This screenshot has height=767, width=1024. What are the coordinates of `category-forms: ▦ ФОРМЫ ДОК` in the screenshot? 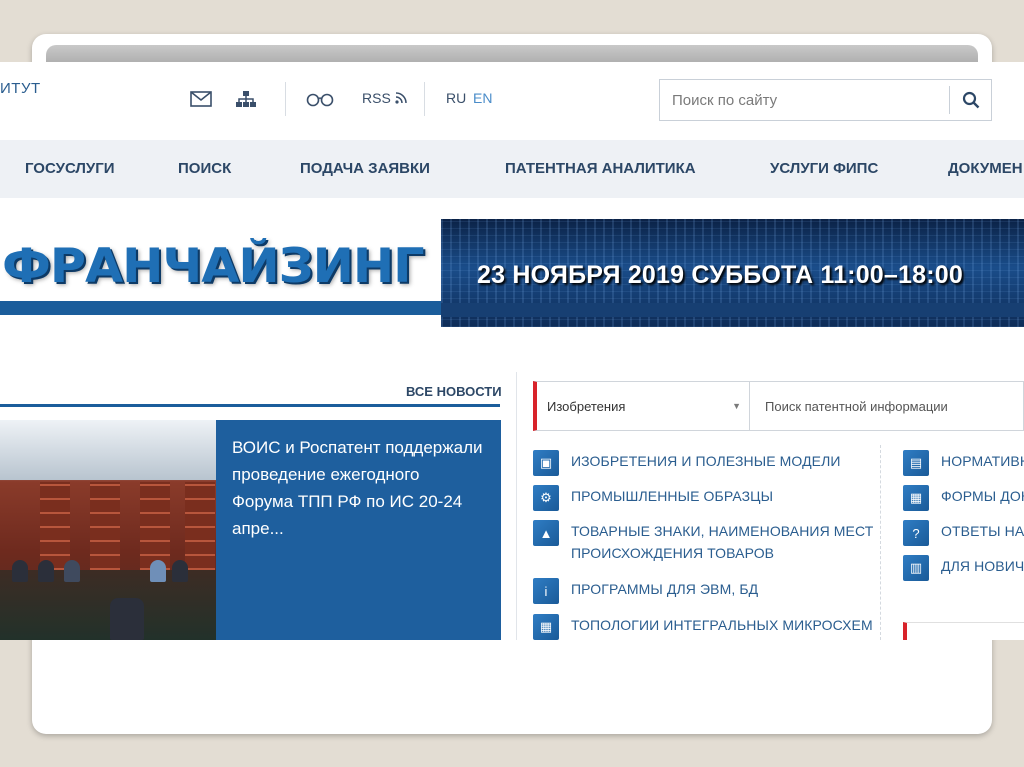 It's located at (963, 498).